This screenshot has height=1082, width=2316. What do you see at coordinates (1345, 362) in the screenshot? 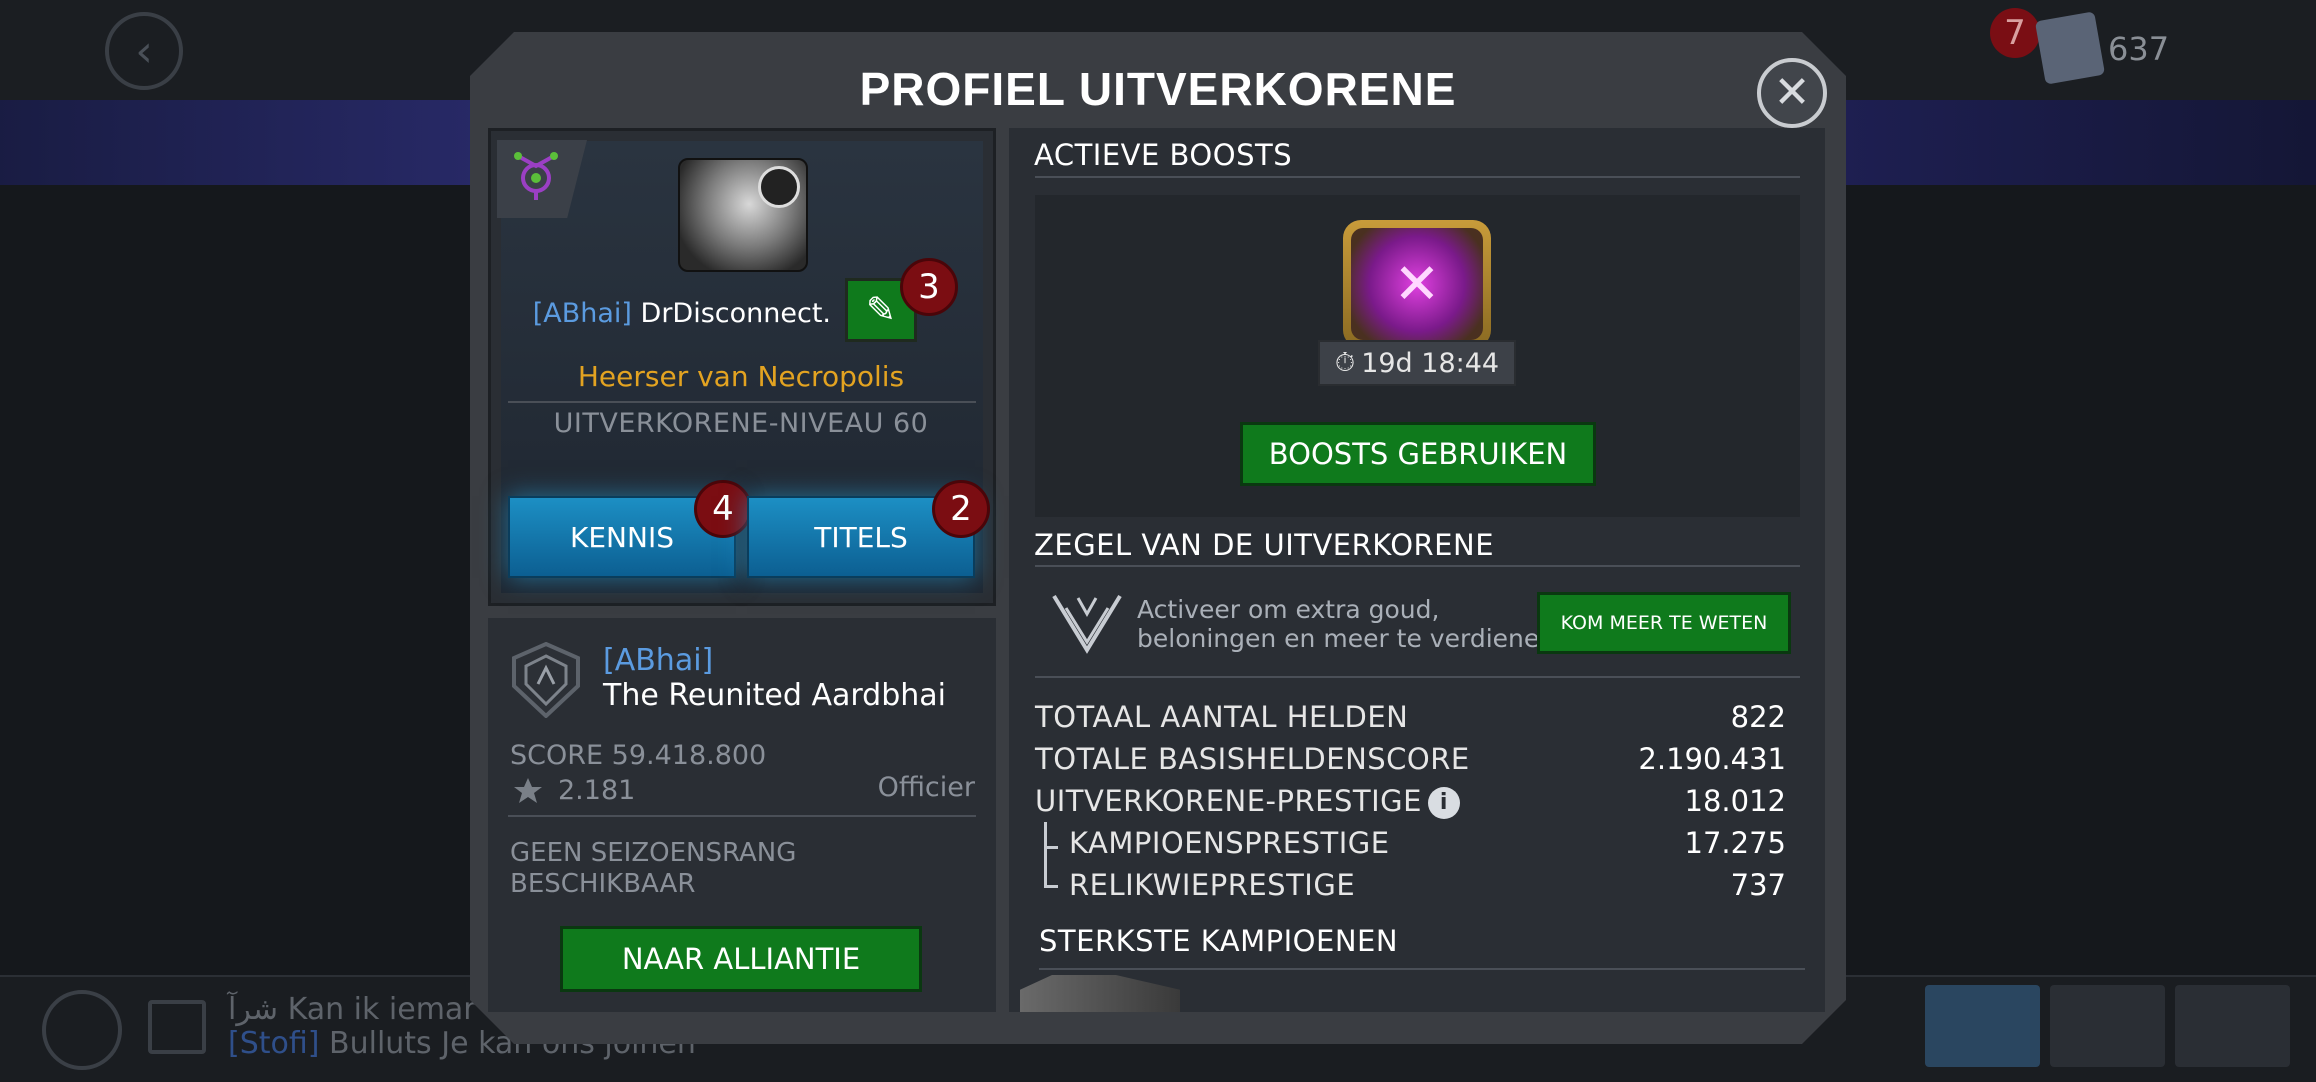
I see `stopwatch-icon: ⏱` at bounding box center [1345, 362].